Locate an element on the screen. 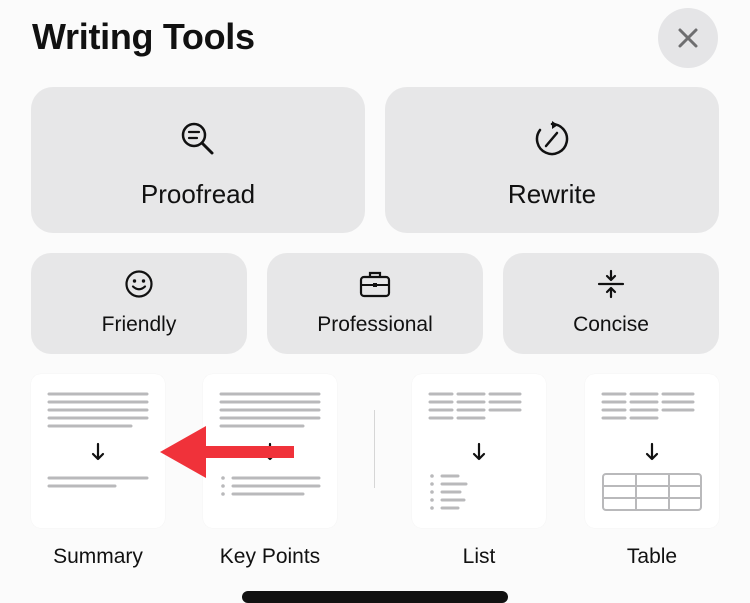  compress-icon is located at coordinates (611, 284).